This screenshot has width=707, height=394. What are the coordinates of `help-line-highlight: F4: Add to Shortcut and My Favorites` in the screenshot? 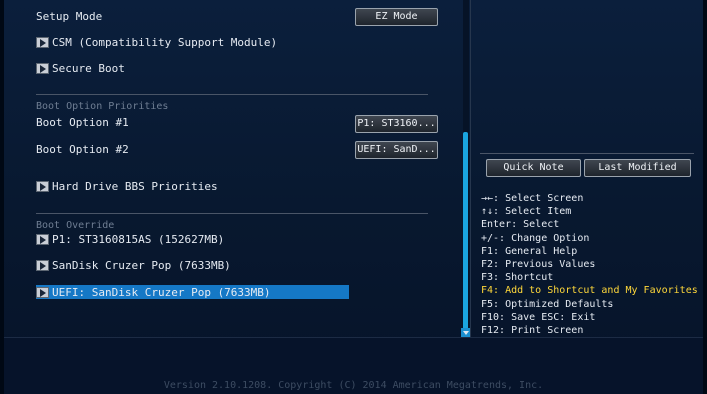 It's located at (589, 291).